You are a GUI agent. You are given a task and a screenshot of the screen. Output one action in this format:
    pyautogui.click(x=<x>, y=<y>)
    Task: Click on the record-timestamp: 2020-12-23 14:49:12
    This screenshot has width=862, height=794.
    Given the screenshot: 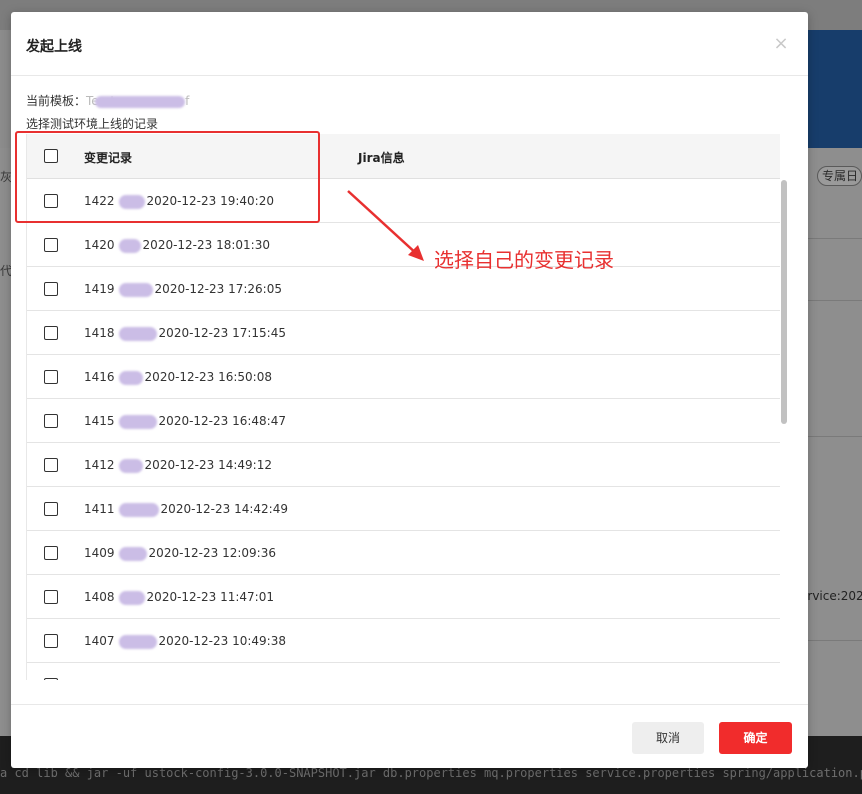 What is the action you would take?
    pyautogui.click(x=208, y=465)
    